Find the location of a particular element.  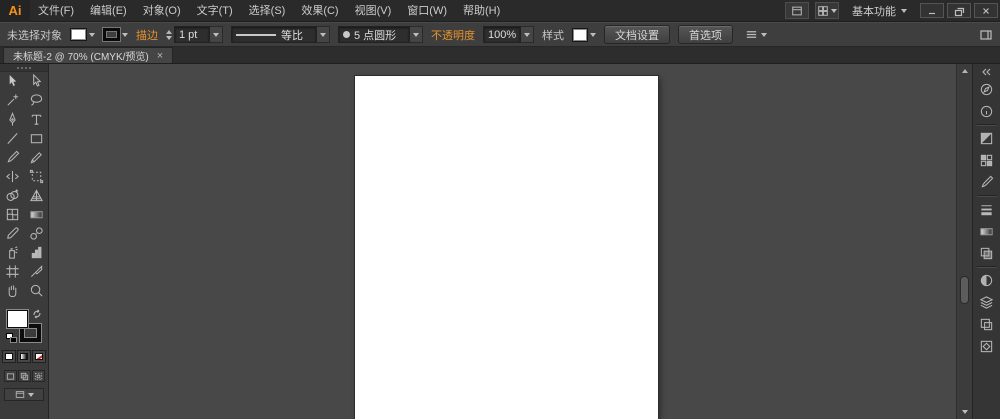

width-profile-label: 等比 is located at coordinates (292, 35).